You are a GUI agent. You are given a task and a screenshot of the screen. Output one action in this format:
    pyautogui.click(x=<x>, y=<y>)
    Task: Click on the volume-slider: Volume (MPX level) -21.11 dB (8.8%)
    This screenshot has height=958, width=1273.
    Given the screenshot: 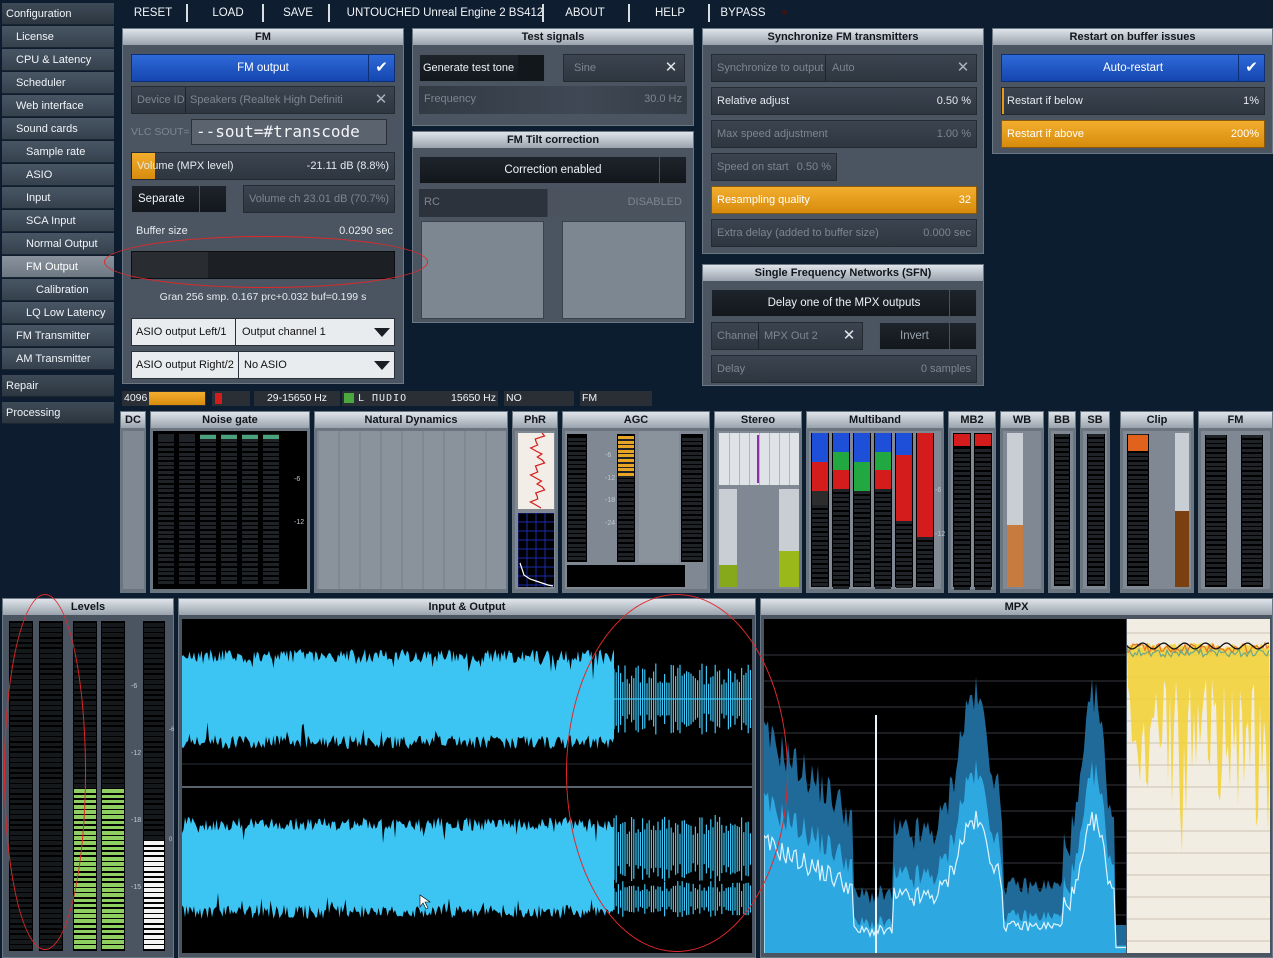 What is the action you would take?
    pyautogui.click(x=263, y=166)
    